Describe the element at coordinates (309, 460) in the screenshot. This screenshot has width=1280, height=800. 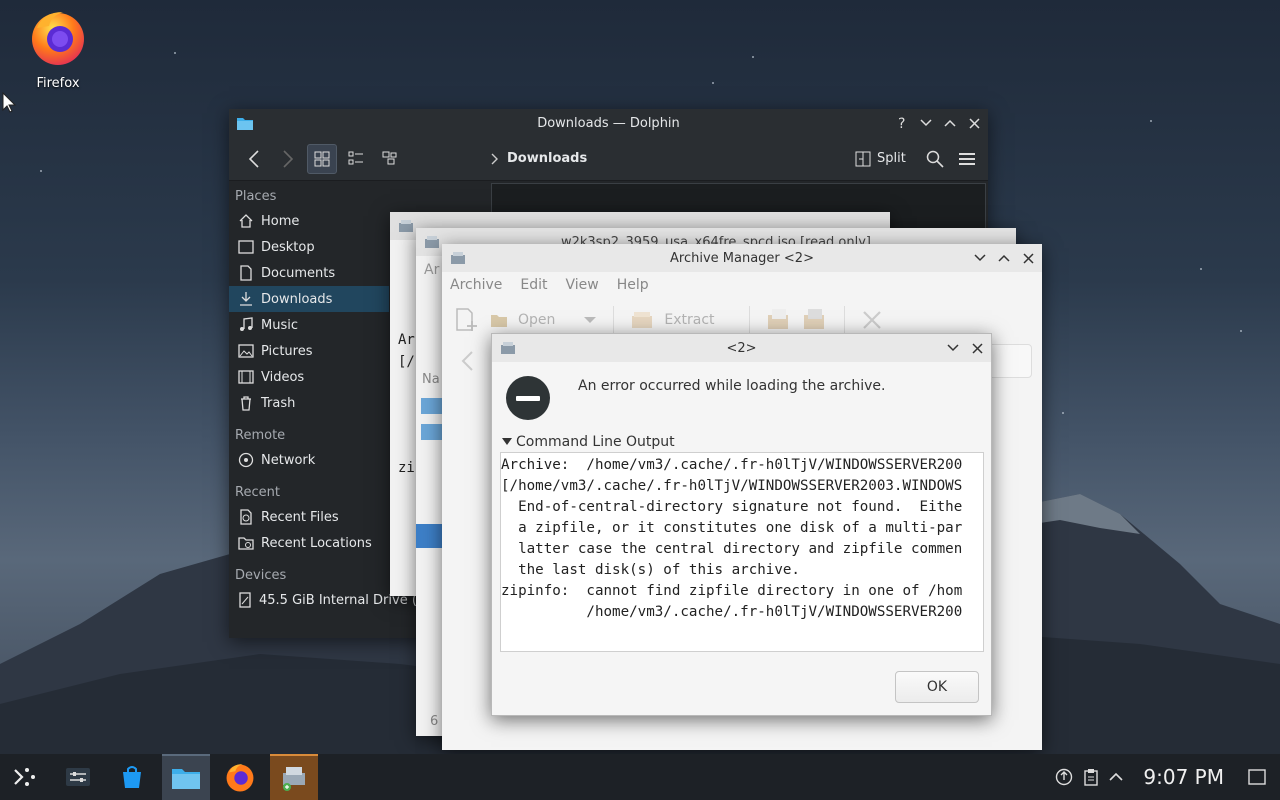
I see `sidebar-item-network: Network` at that location.